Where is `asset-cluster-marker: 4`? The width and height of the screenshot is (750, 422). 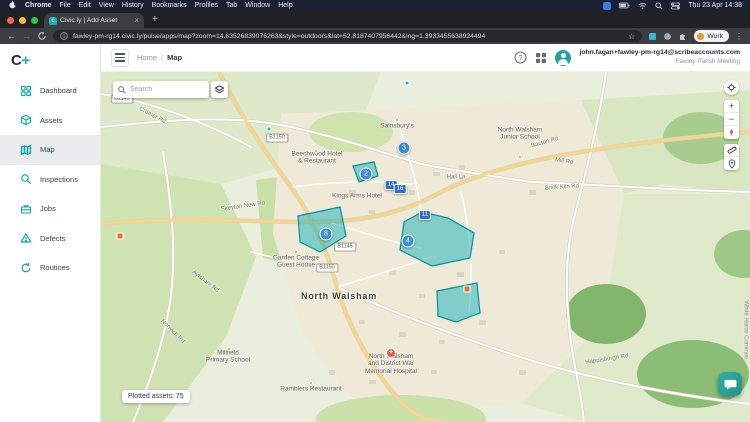 asset-cluster-marker: 4 is located at coordinates (408, 241).